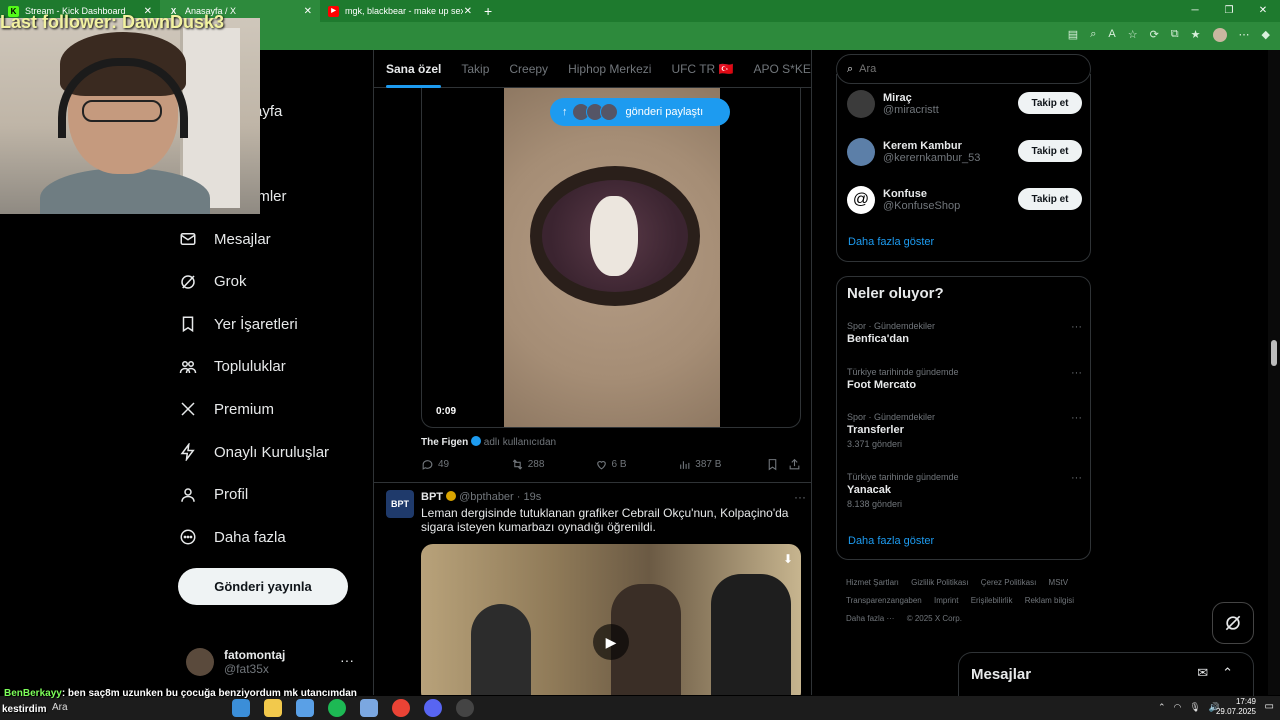 The width and height of the screenshot is (1280, 720). I want to click on nav-item-grok: Grok, so click(268, 281).